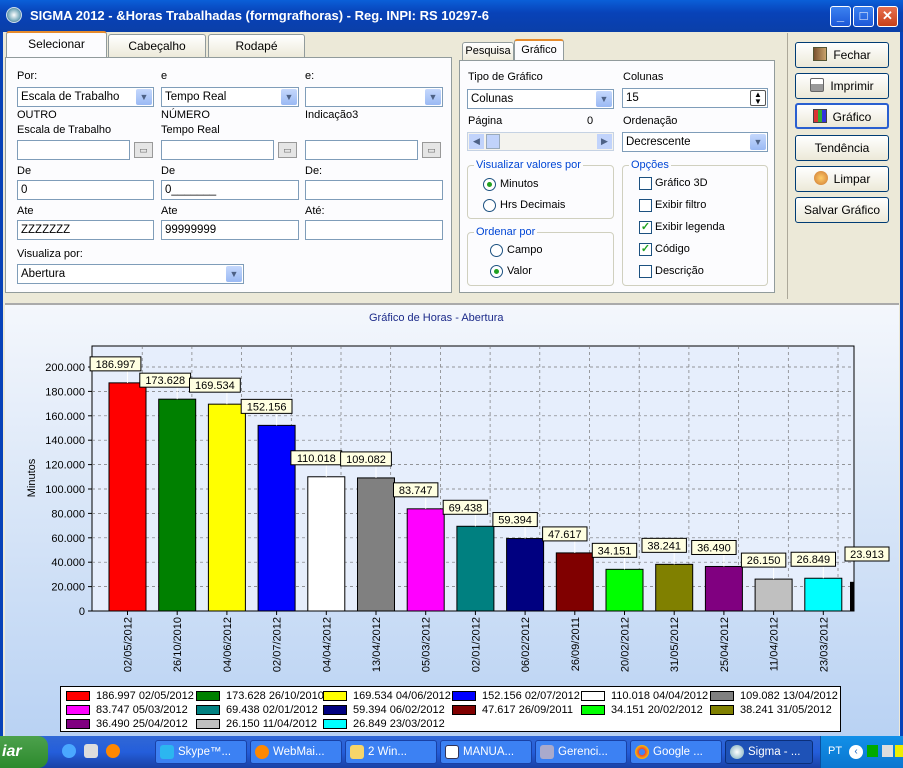  What do you see at coordinates (332, 115) in the screenshot?
I see `kind-label-3: Indicação3` at bounding box center [332, 115].